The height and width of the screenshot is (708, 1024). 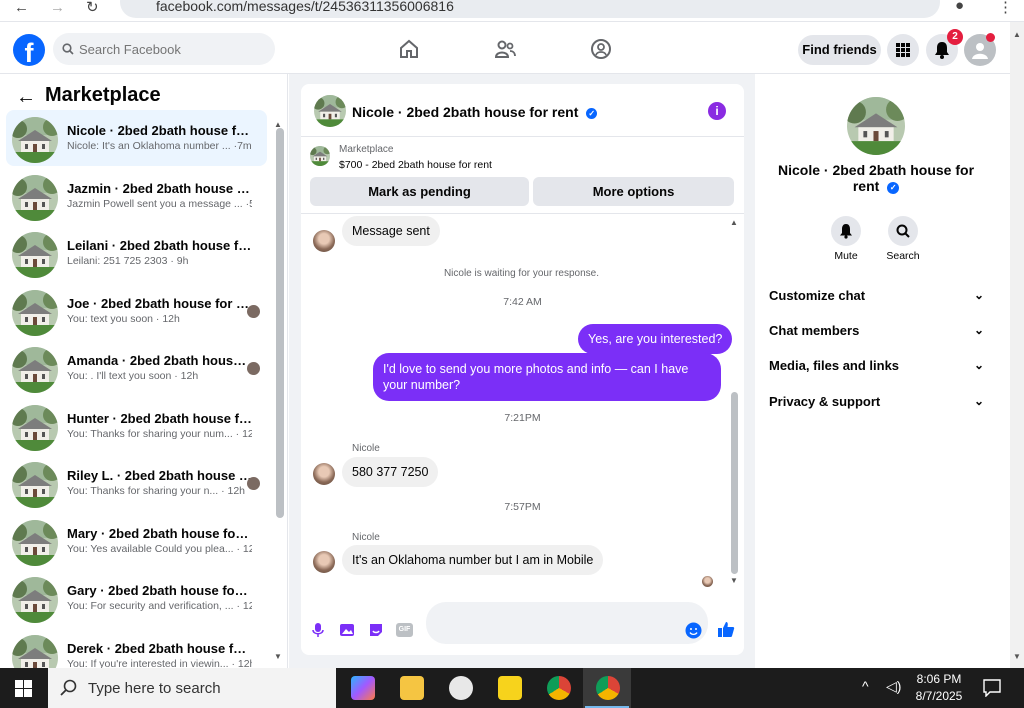 I want to click on back-icon: ←, so click(x=21, y=8).